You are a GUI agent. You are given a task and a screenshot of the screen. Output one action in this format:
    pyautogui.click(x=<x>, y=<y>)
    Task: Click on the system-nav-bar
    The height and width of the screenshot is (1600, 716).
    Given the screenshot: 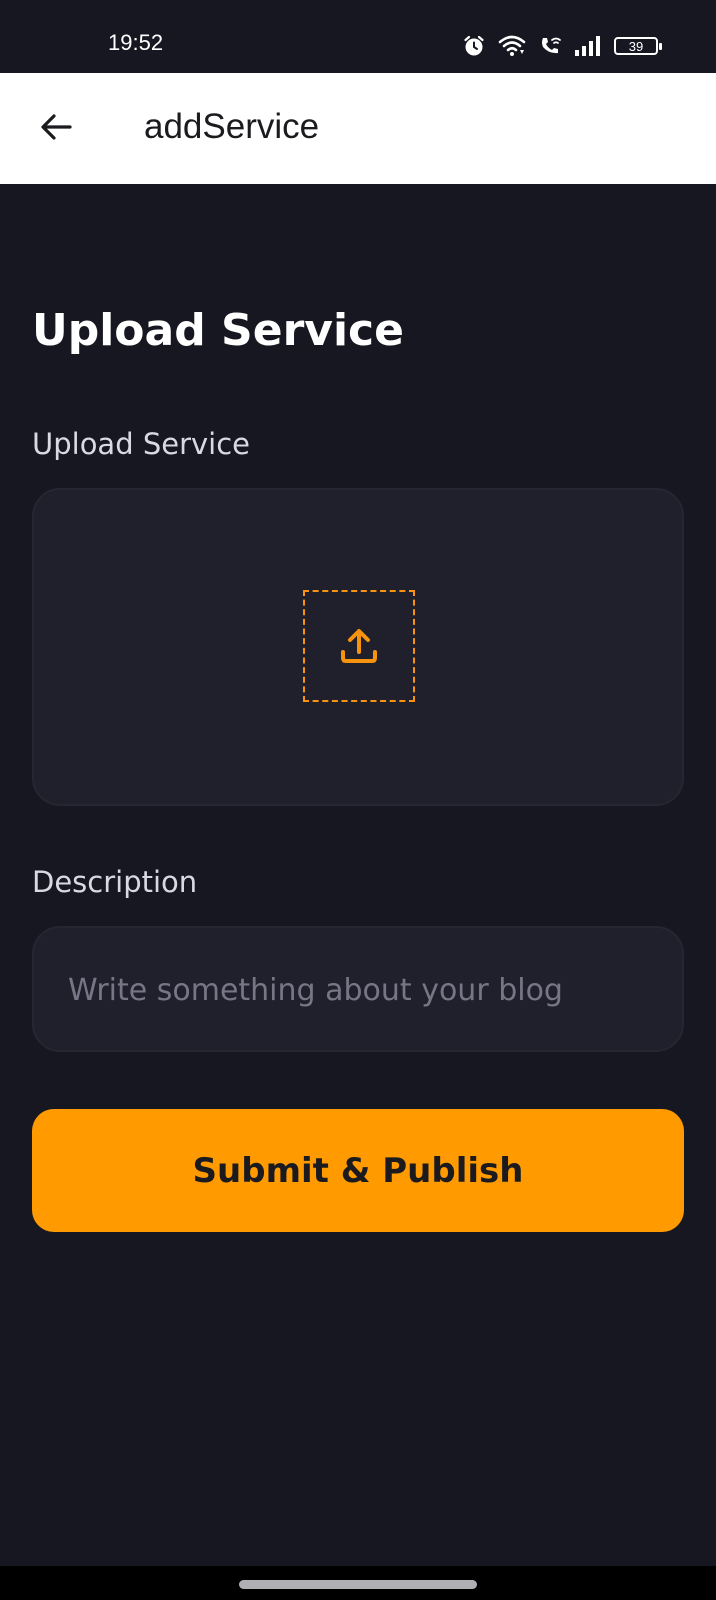 What is the action you would take?
    pyautogui.click(x=358, y=1583)
    